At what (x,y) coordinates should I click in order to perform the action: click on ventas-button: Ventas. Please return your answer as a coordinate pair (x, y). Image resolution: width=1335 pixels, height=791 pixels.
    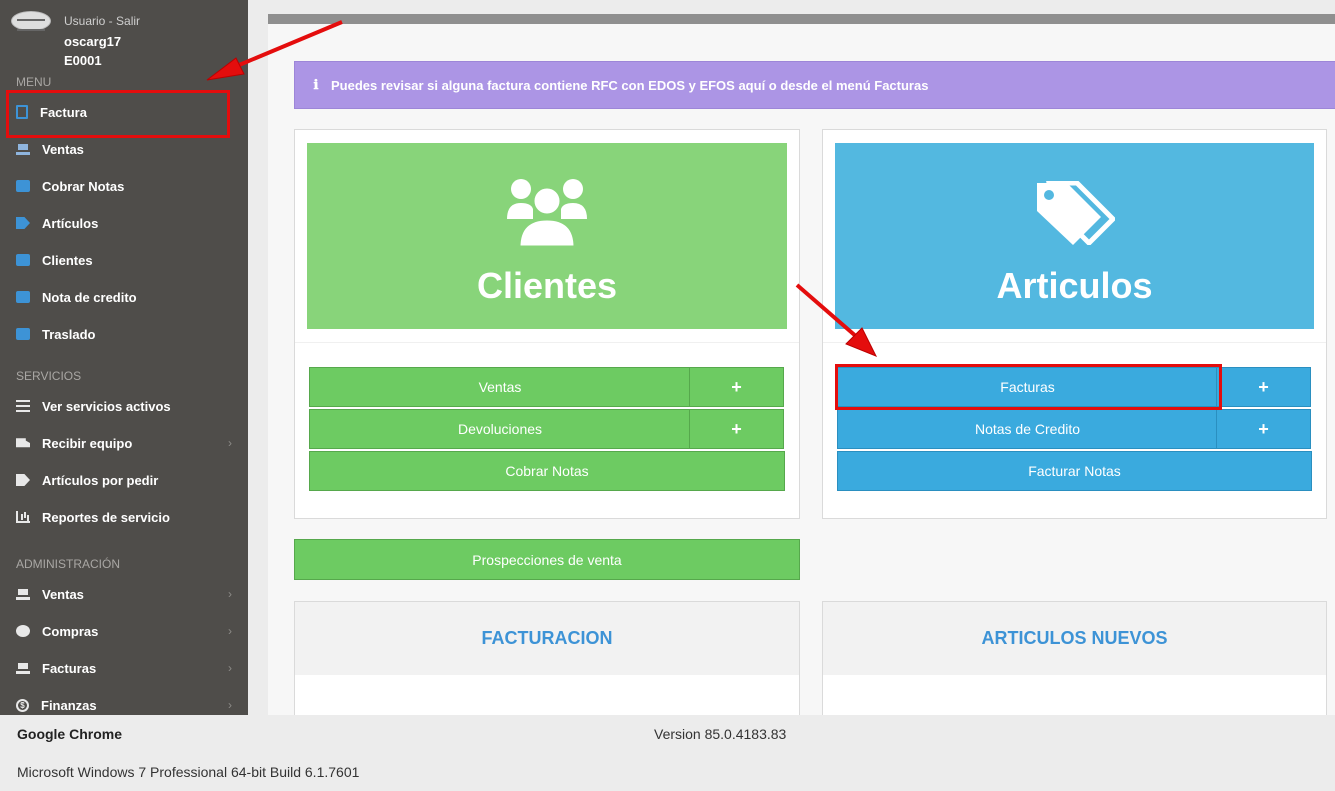
    Looking at the image, I should click on (500, 387).